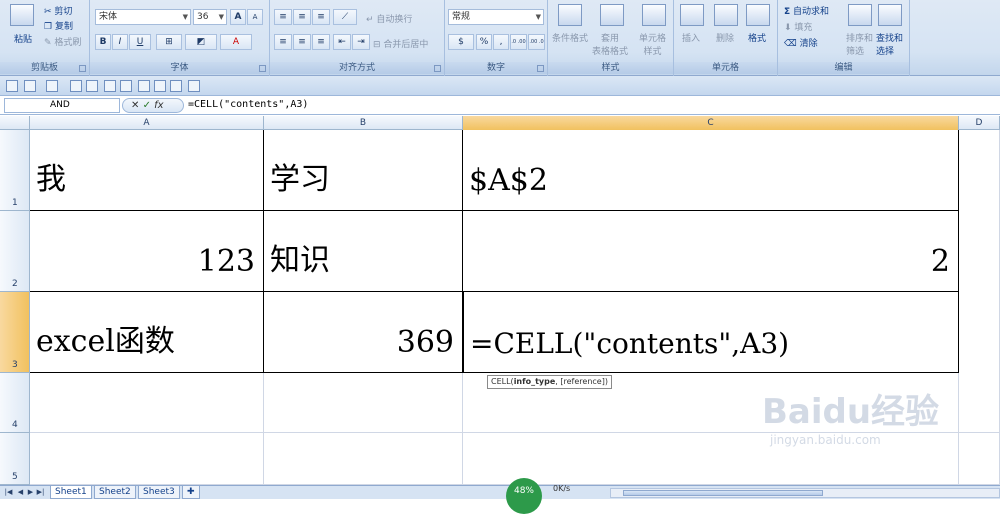  What do you see at coordinates (890, 15) in the screenshot?
I see `binoculars-icon` at bounding box center [890, 15].